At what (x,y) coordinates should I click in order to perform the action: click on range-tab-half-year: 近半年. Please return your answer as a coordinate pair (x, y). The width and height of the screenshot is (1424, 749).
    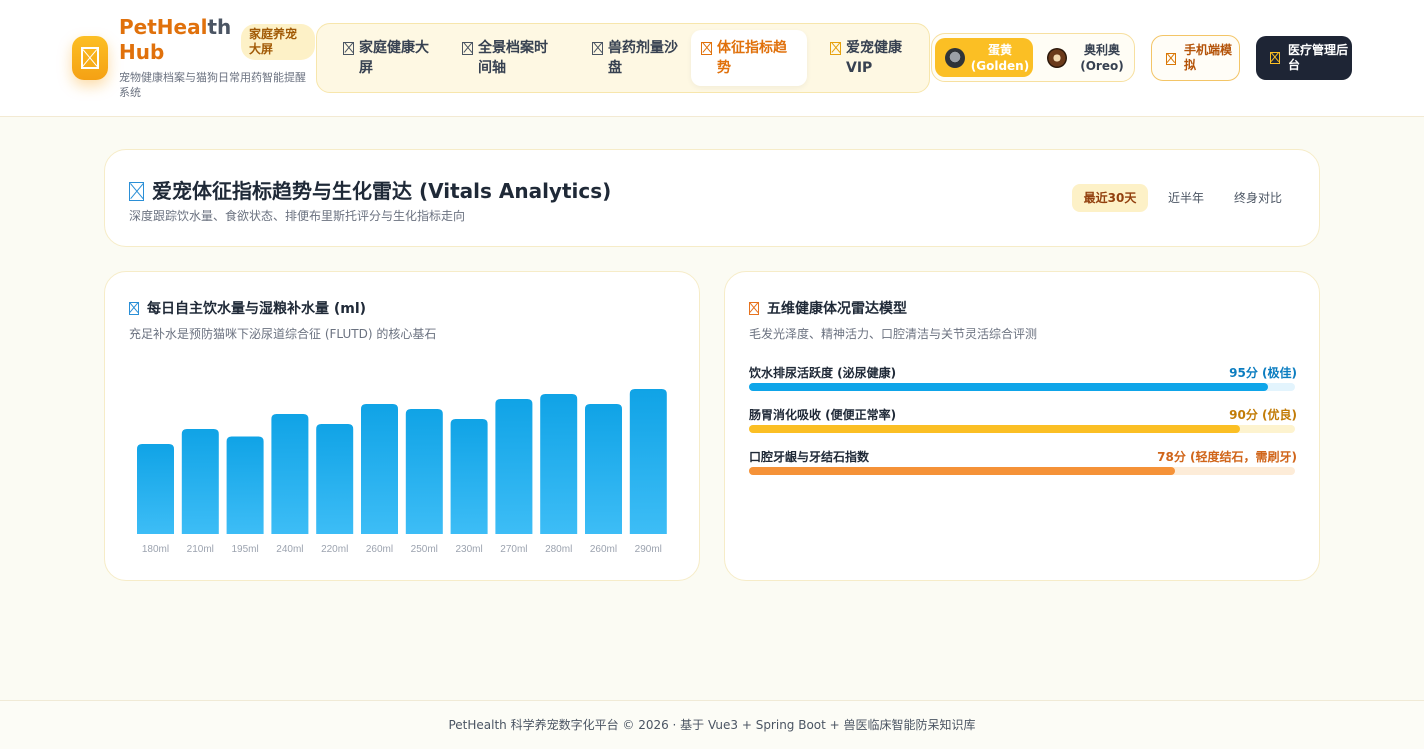
    Looking at the image, I should click on (1186, 198).